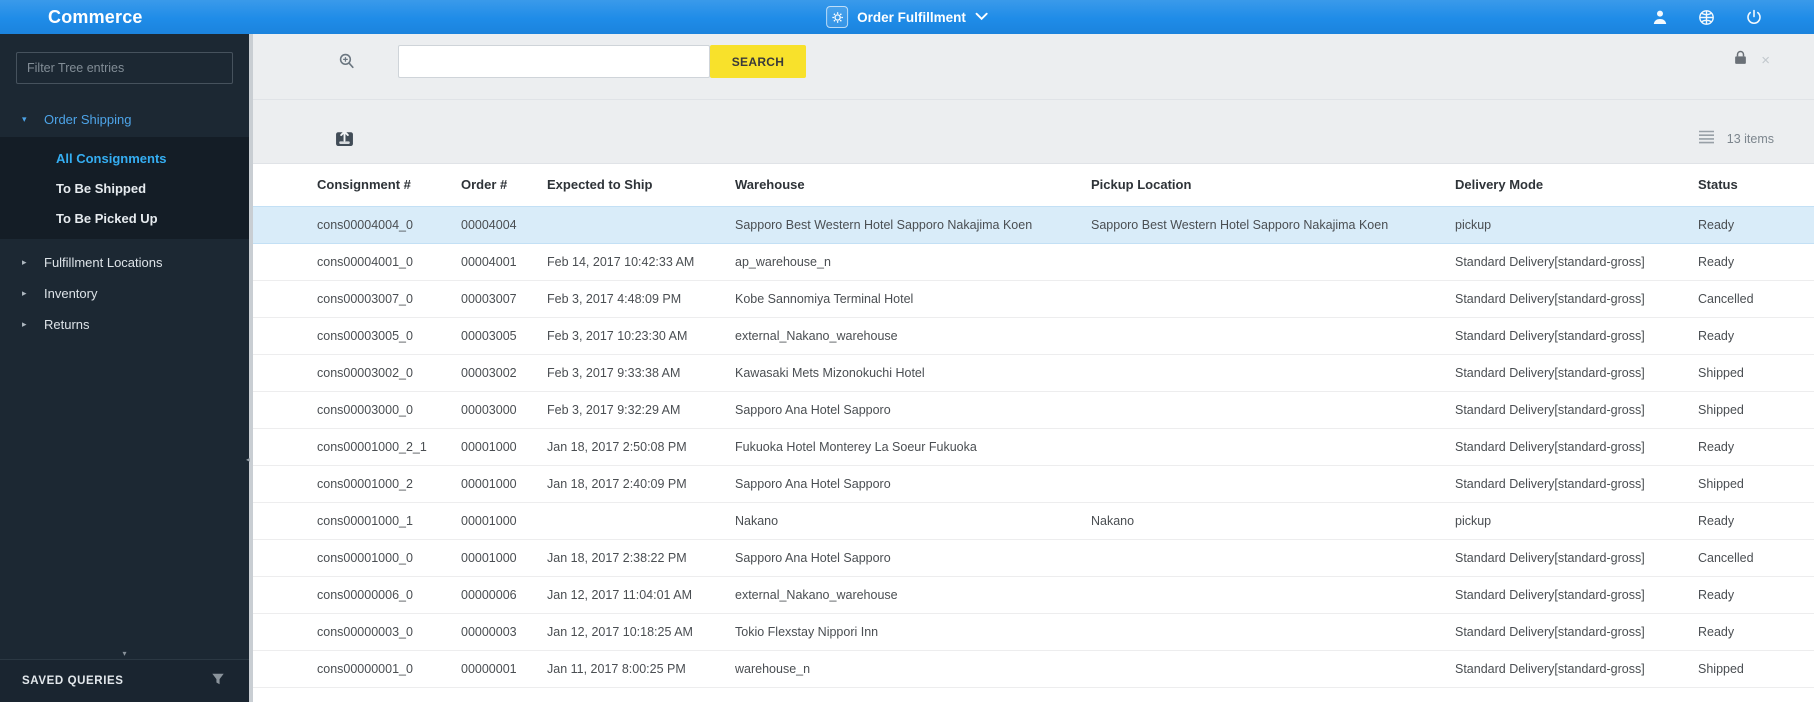 Image resolution: width=1814 pixels, height=702 pixels. What do you see at coordinates (218, 681) in the screenshot?
I see `filter-funnel-icon` at bounding box center [218, 681].